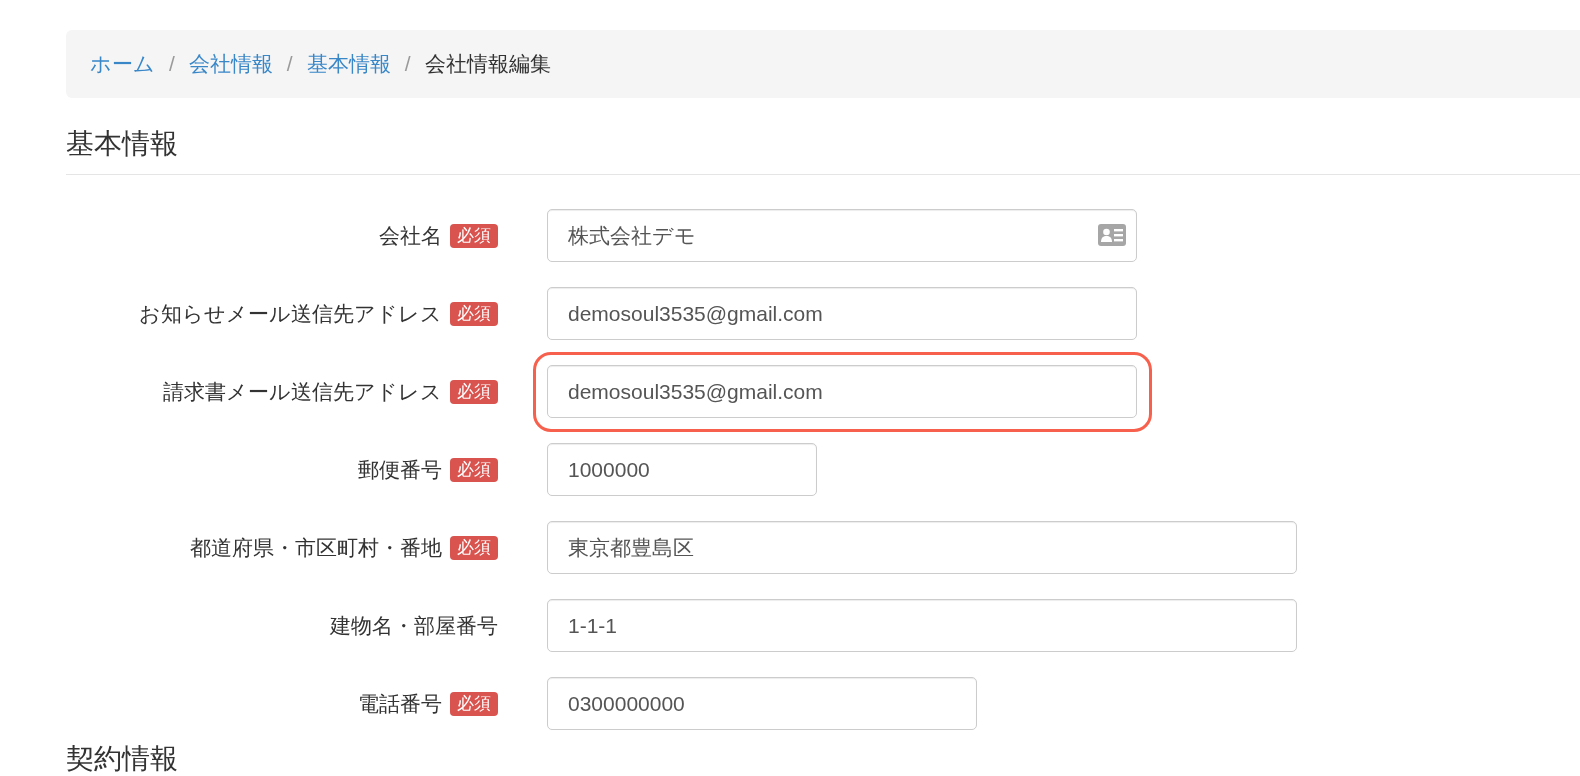 Image resolution: width=1580 pixels, height=776 pixels. Describe the element at coordinates (762, 703) in the screenshot. I see `text-field: 0300000000` at that location.